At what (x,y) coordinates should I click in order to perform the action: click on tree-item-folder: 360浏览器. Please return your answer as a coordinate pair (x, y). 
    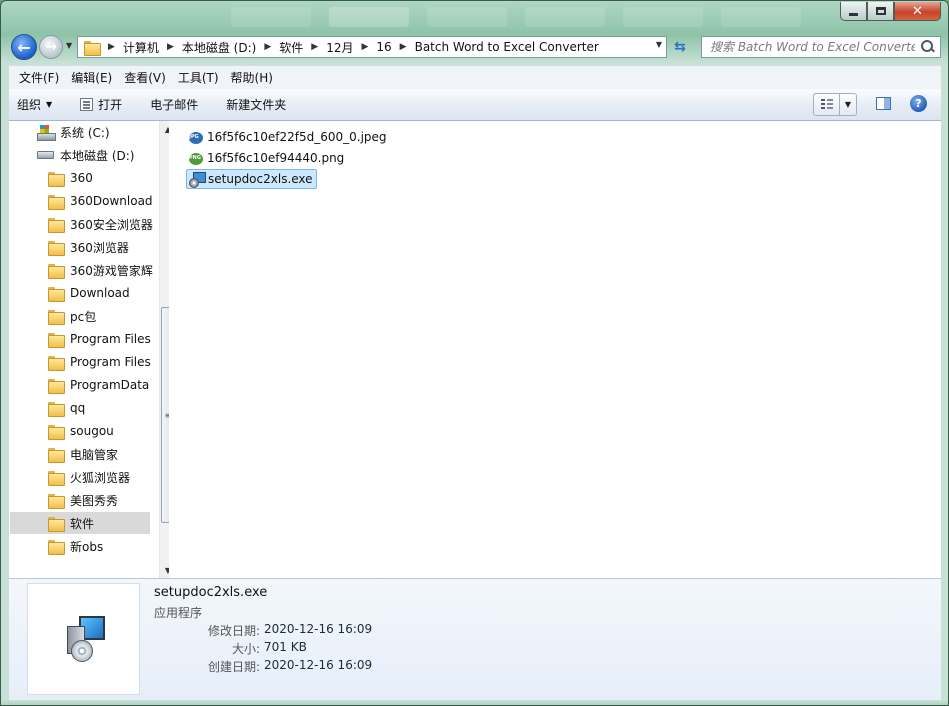
    Looking at the image, I should click on (88, 247).